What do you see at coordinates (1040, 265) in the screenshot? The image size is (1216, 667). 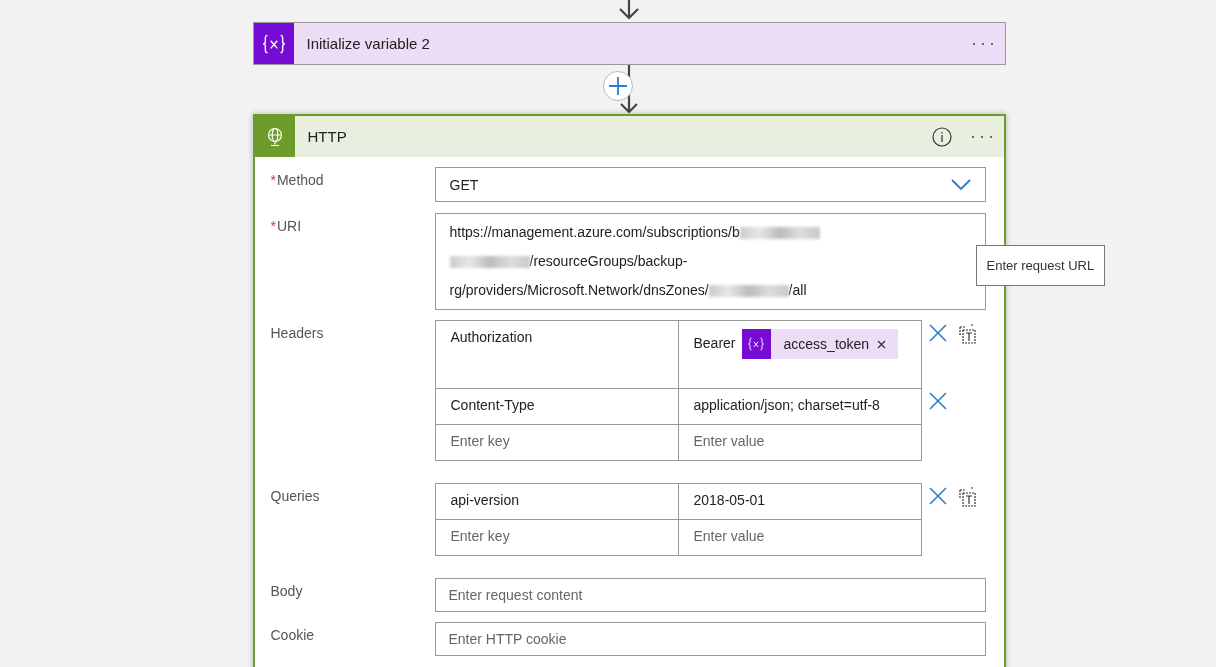 I see `tooltip: Enter request URL` at bounding box center [1040, 265].